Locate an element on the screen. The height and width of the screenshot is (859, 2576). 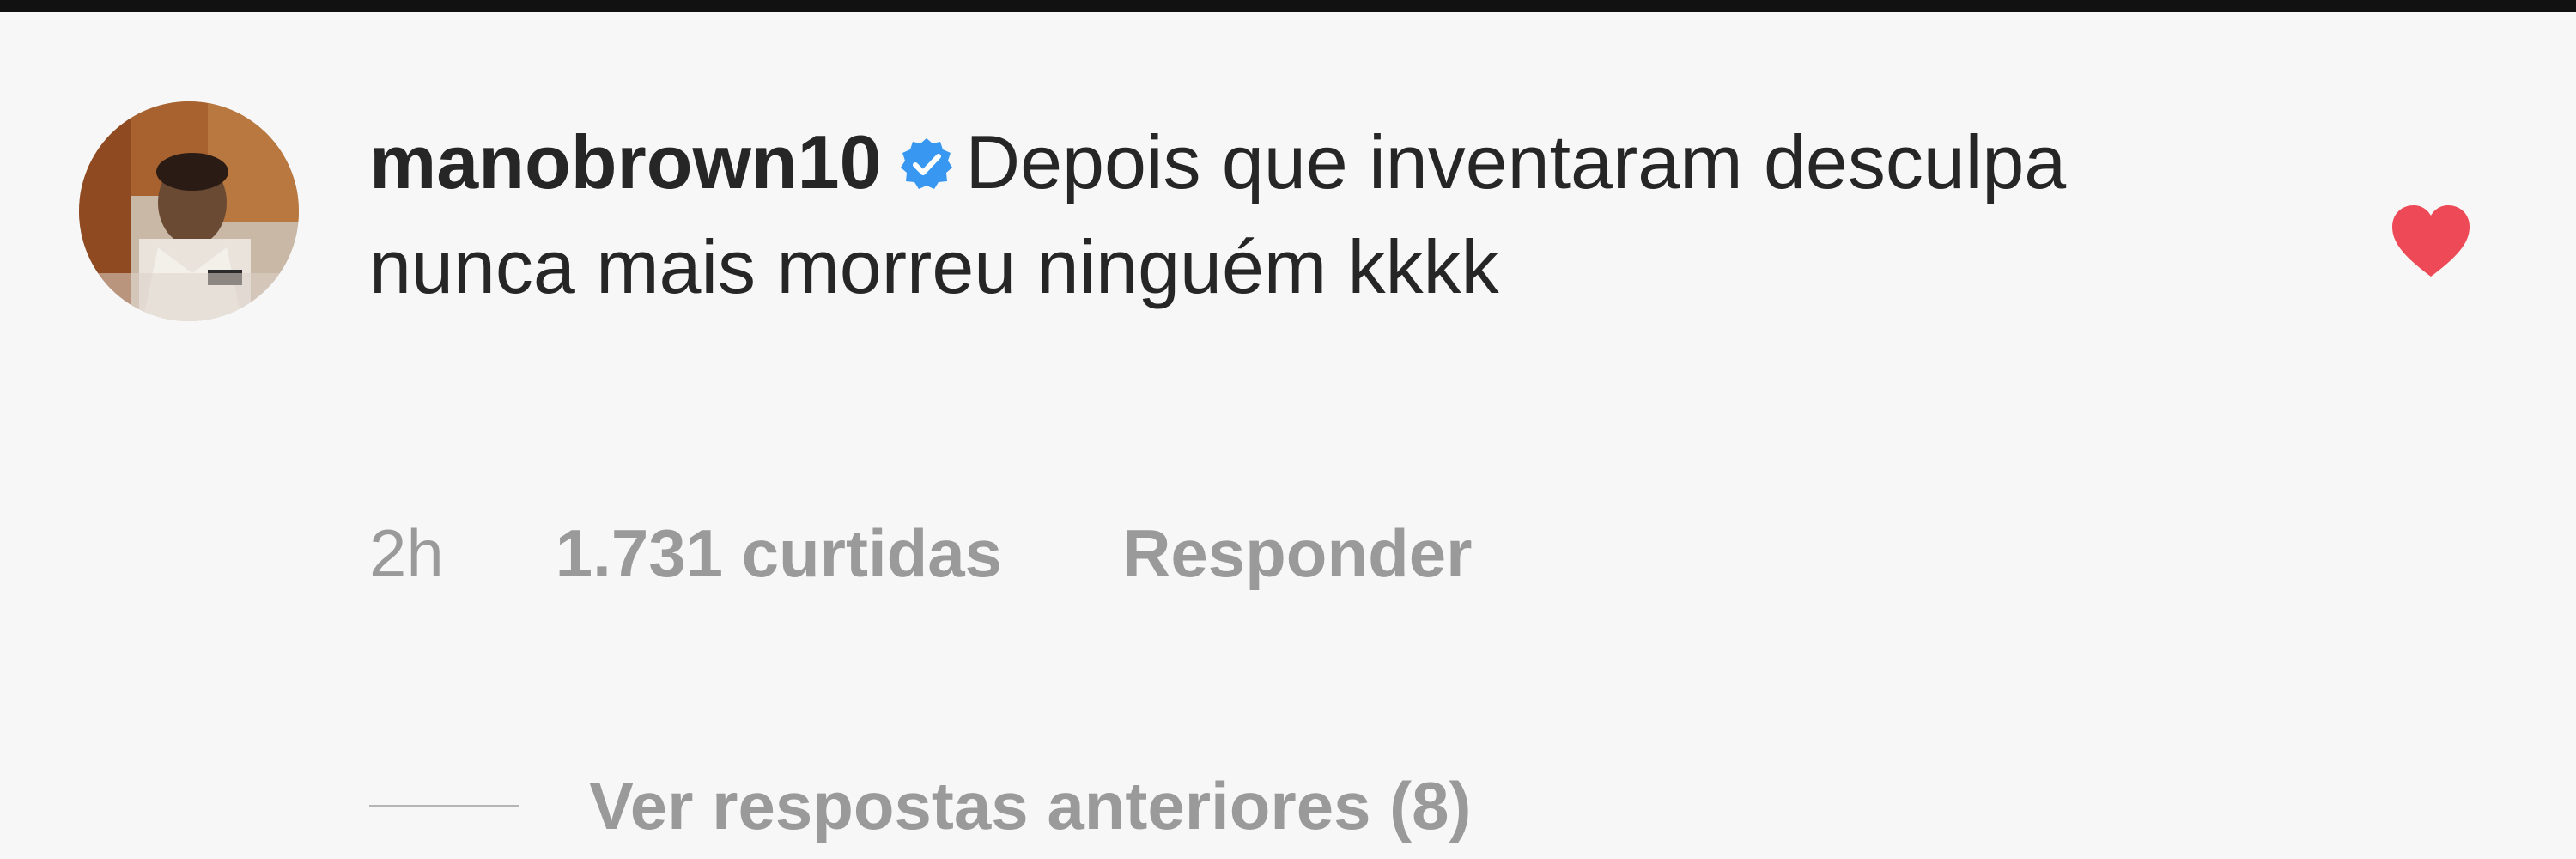
reply-button: Responder is located at coordinates (1297, 553).